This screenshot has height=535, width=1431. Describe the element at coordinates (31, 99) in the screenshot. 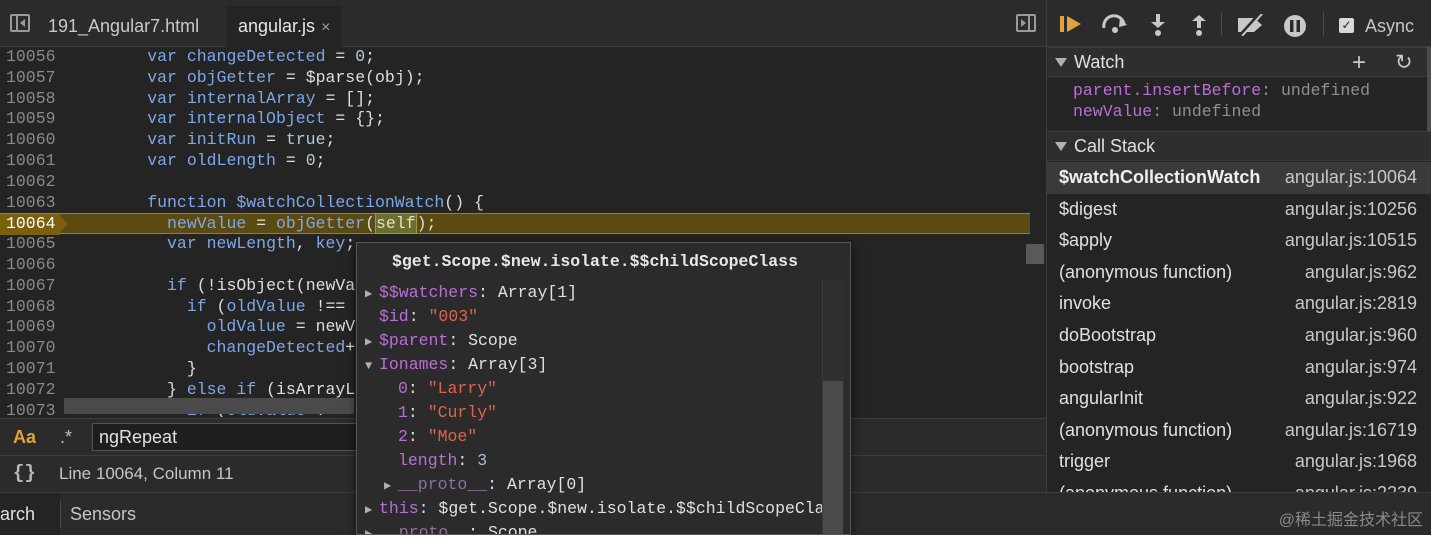

I see `line-number: 10058` at that location.